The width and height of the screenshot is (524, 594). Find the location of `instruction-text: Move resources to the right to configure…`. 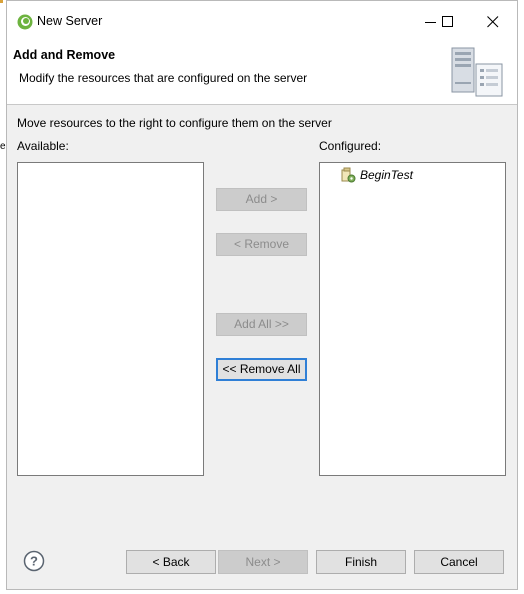

instruction-text: Move resources to the right to configure… is located at coordinates (174, 123).